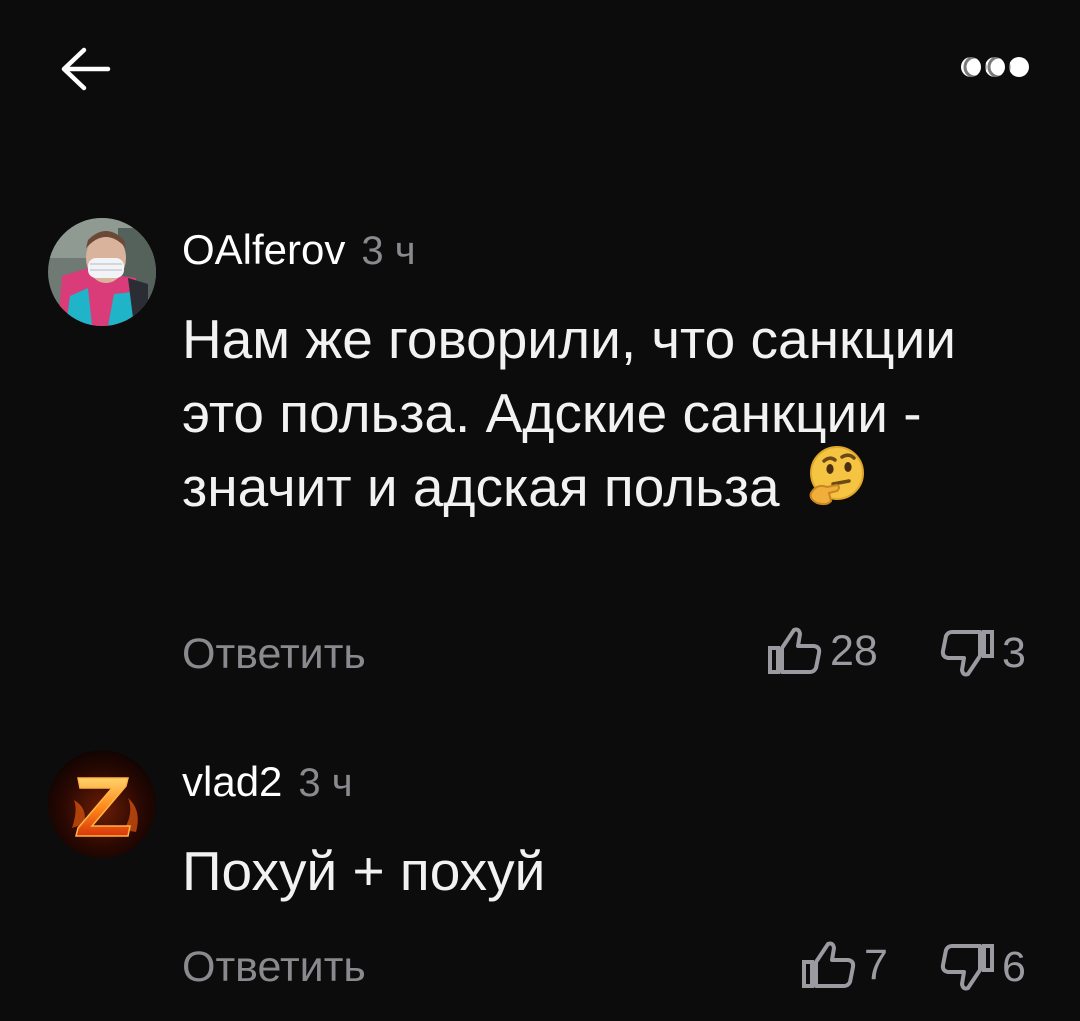 The height and width of the screenshot is (1021, 1080). I want to click on thumbs-up-icon, so click(829, 964).